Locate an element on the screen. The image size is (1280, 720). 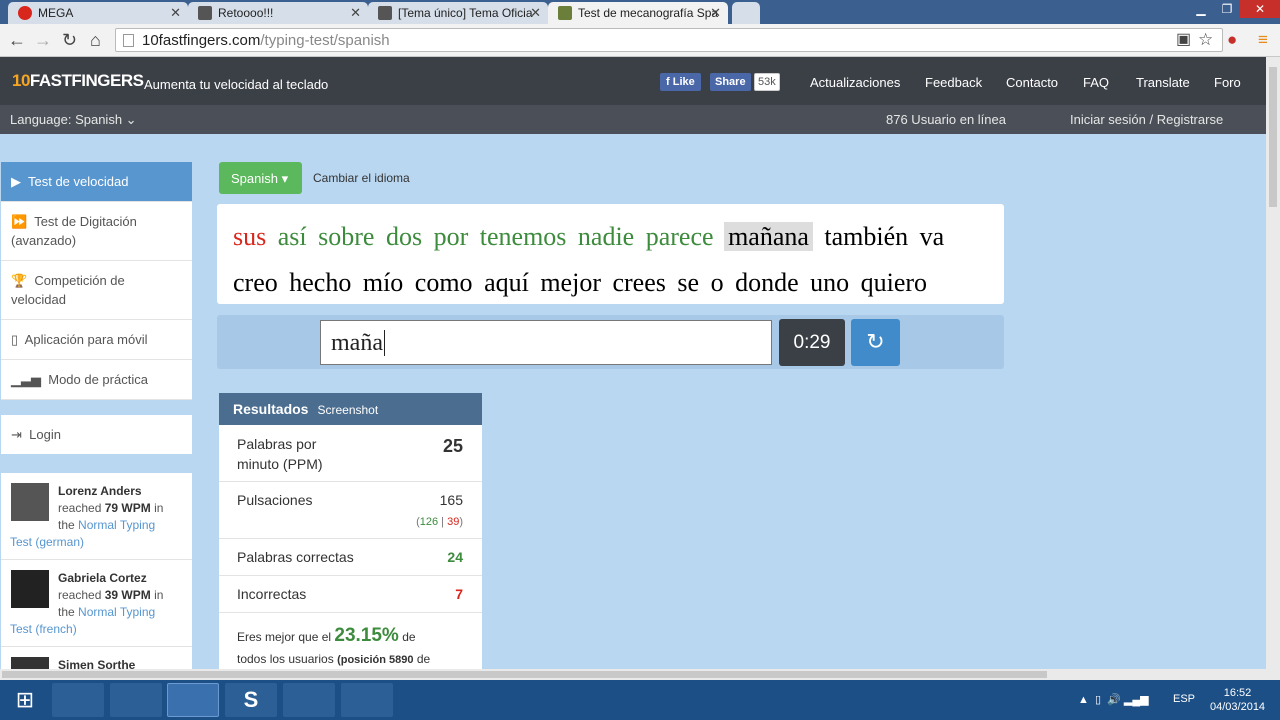
file-explorer-icon is located at coordinates (78, 700).